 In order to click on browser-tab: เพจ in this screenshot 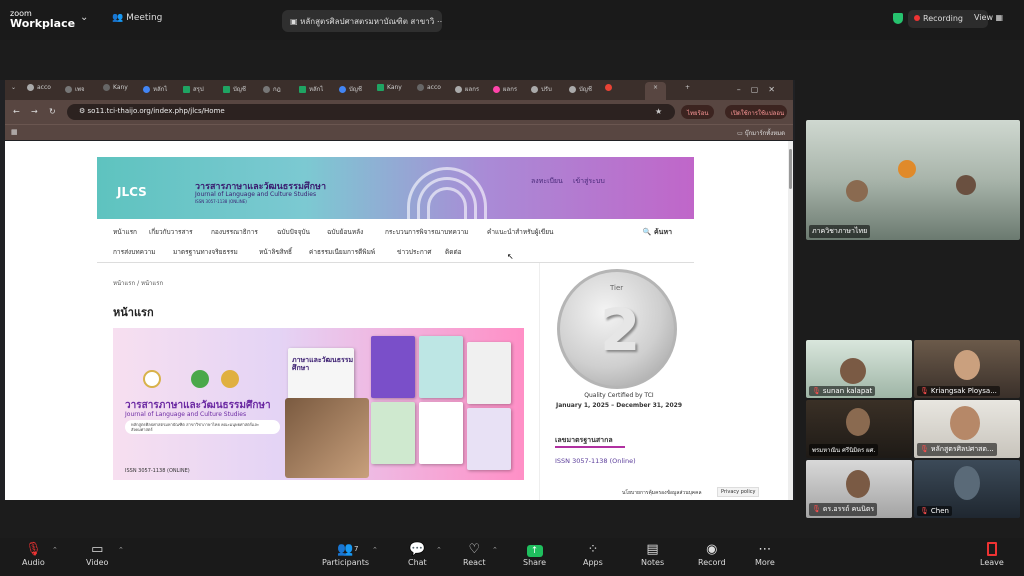, I will do `click(75, 91)`.